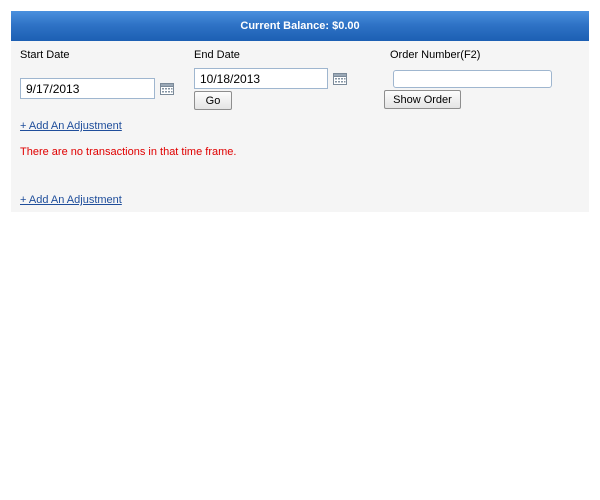 This screenshot has width=600, height=500. Describe the element at coordinates (217, 55) in the screenshot. I see `end-date-label: End Date` at that location.